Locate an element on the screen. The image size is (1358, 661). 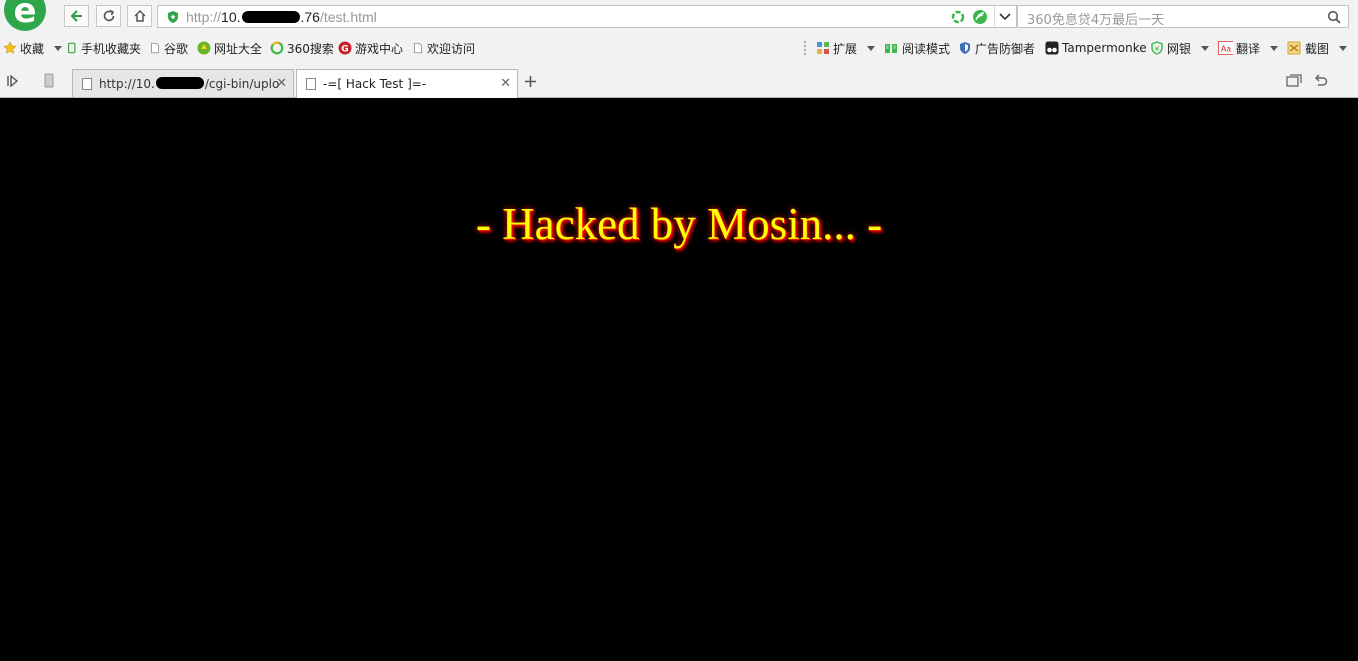
game-icon: G is located at coordinates (345, 48).